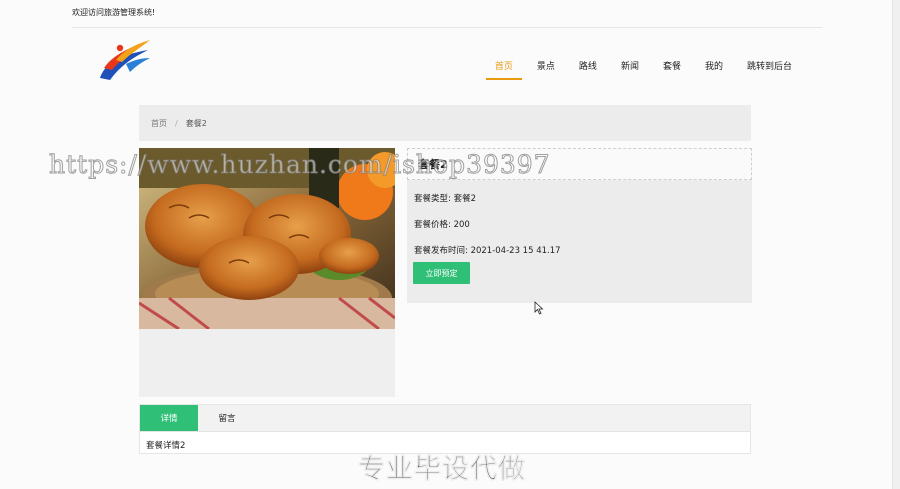 The height and width of the screenshot is (489, 900). I want to click on watermark-url: https://www.huzhan.com/ishop39397, so click(300, 165).